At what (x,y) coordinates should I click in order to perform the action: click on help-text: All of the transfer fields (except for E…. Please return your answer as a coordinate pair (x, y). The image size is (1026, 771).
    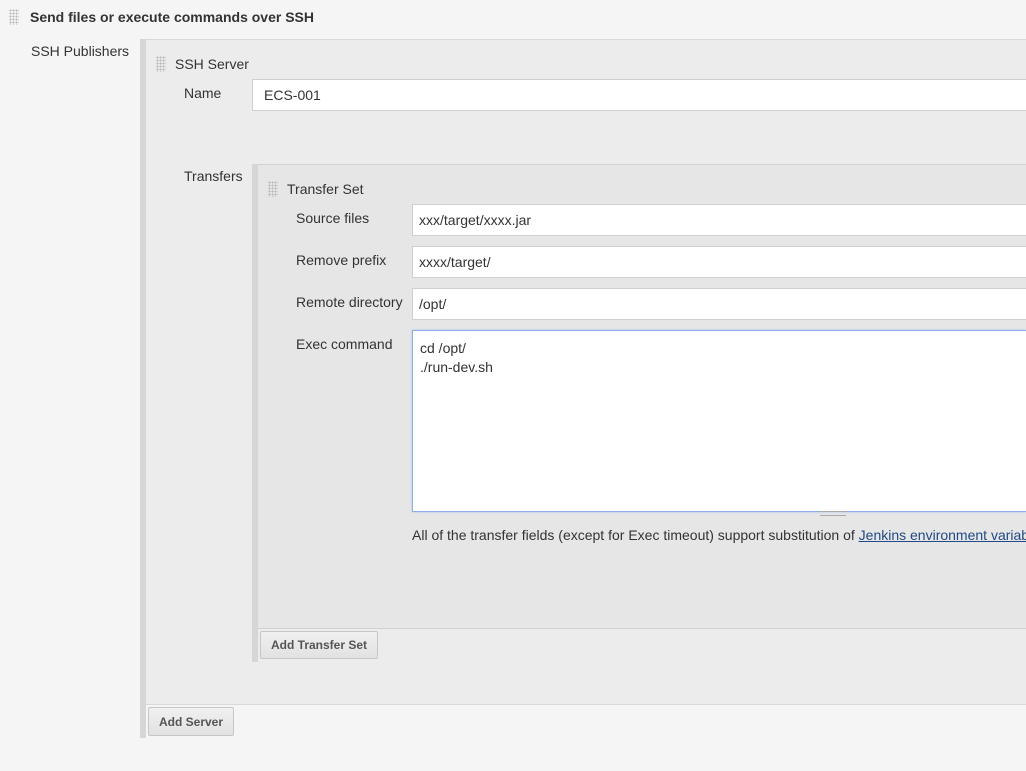
    Looking at the image, I should click on (719, 535).